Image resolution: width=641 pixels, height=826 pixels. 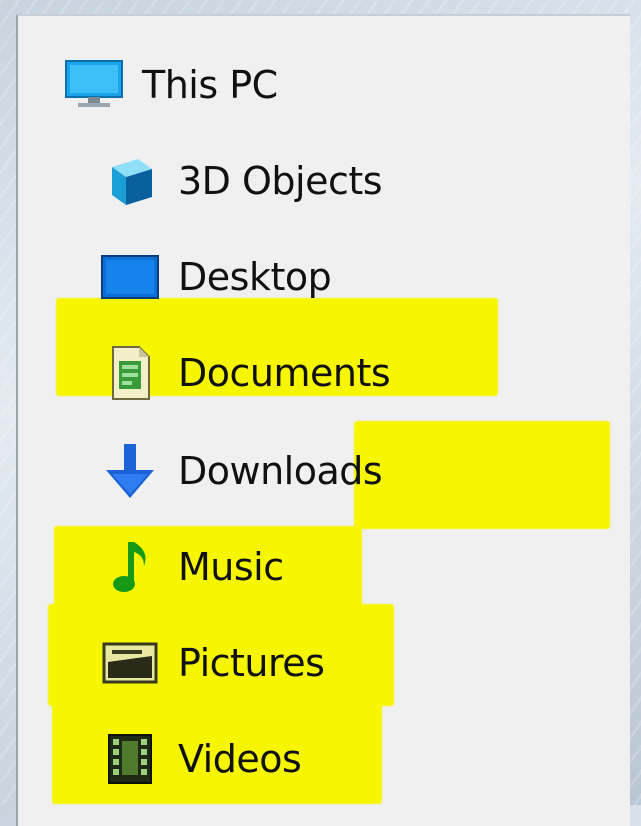 I want to click on tree-item-videos: Videos, so click(x=200, y=759).